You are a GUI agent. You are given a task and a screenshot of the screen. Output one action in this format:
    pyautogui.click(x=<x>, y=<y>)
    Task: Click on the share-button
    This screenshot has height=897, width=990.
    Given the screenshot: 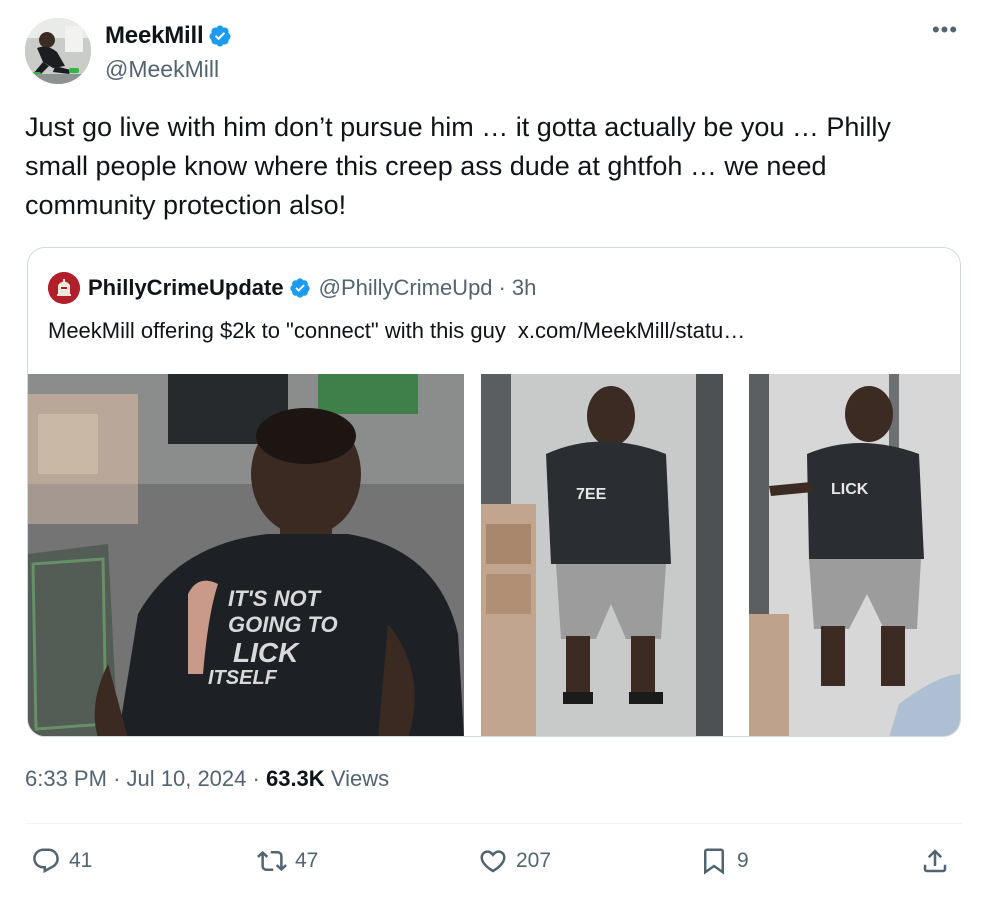 What is the action you would take?
    pyautogui.click(x=935, y=861)
    